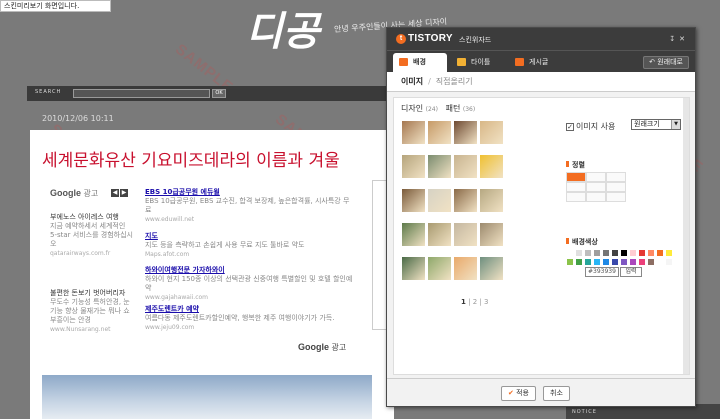 The image size is (720, 419). What do you see at coordinates (674, 39) in the screenshot?
I see `minimize-icon: ↧` at bounding box center [674, 39].